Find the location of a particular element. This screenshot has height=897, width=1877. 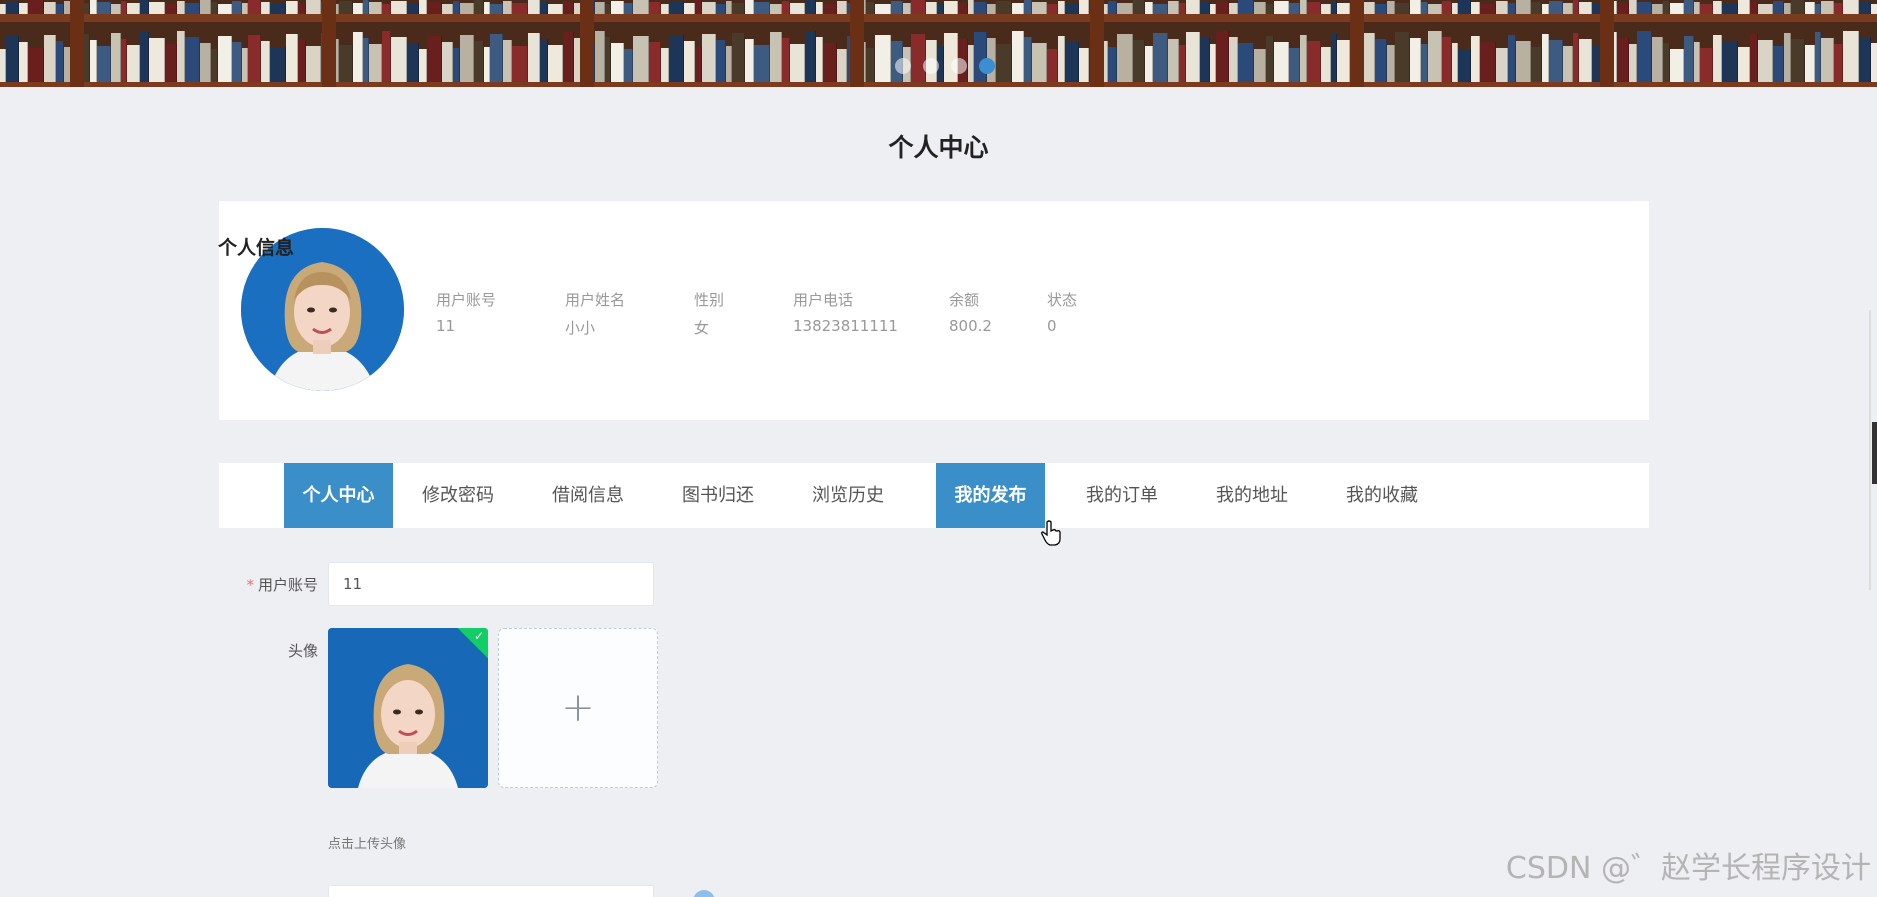

tab-change-password: 修改密码 is located at coordinates (458, 495).